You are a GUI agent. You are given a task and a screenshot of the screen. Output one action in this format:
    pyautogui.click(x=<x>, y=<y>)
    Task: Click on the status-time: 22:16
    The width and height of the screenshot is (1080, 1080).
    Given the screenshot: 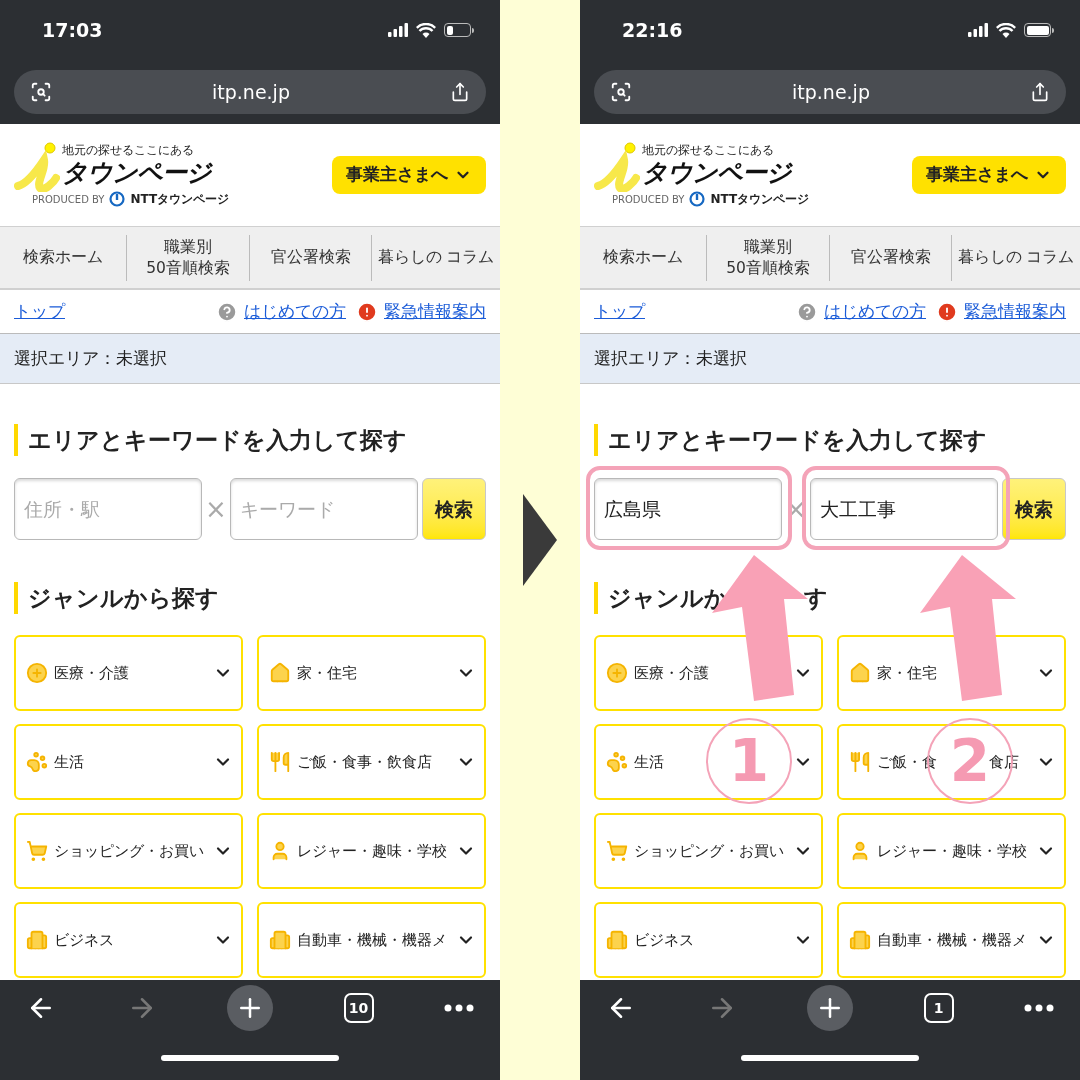 What is the action you would take?
    pyautogui.click(x=652, y=30)
    